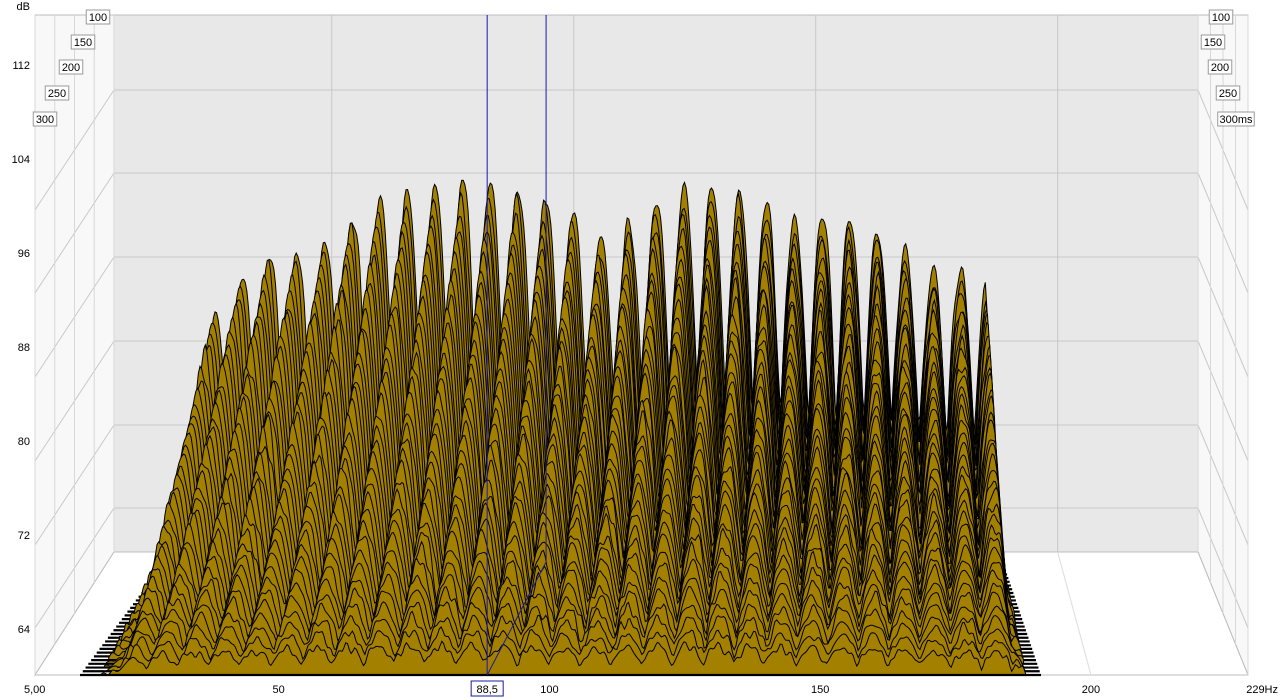  Describe the element at coordinates (279, 690) in the screenshot. I see `x-tick-label: 50` at that location.